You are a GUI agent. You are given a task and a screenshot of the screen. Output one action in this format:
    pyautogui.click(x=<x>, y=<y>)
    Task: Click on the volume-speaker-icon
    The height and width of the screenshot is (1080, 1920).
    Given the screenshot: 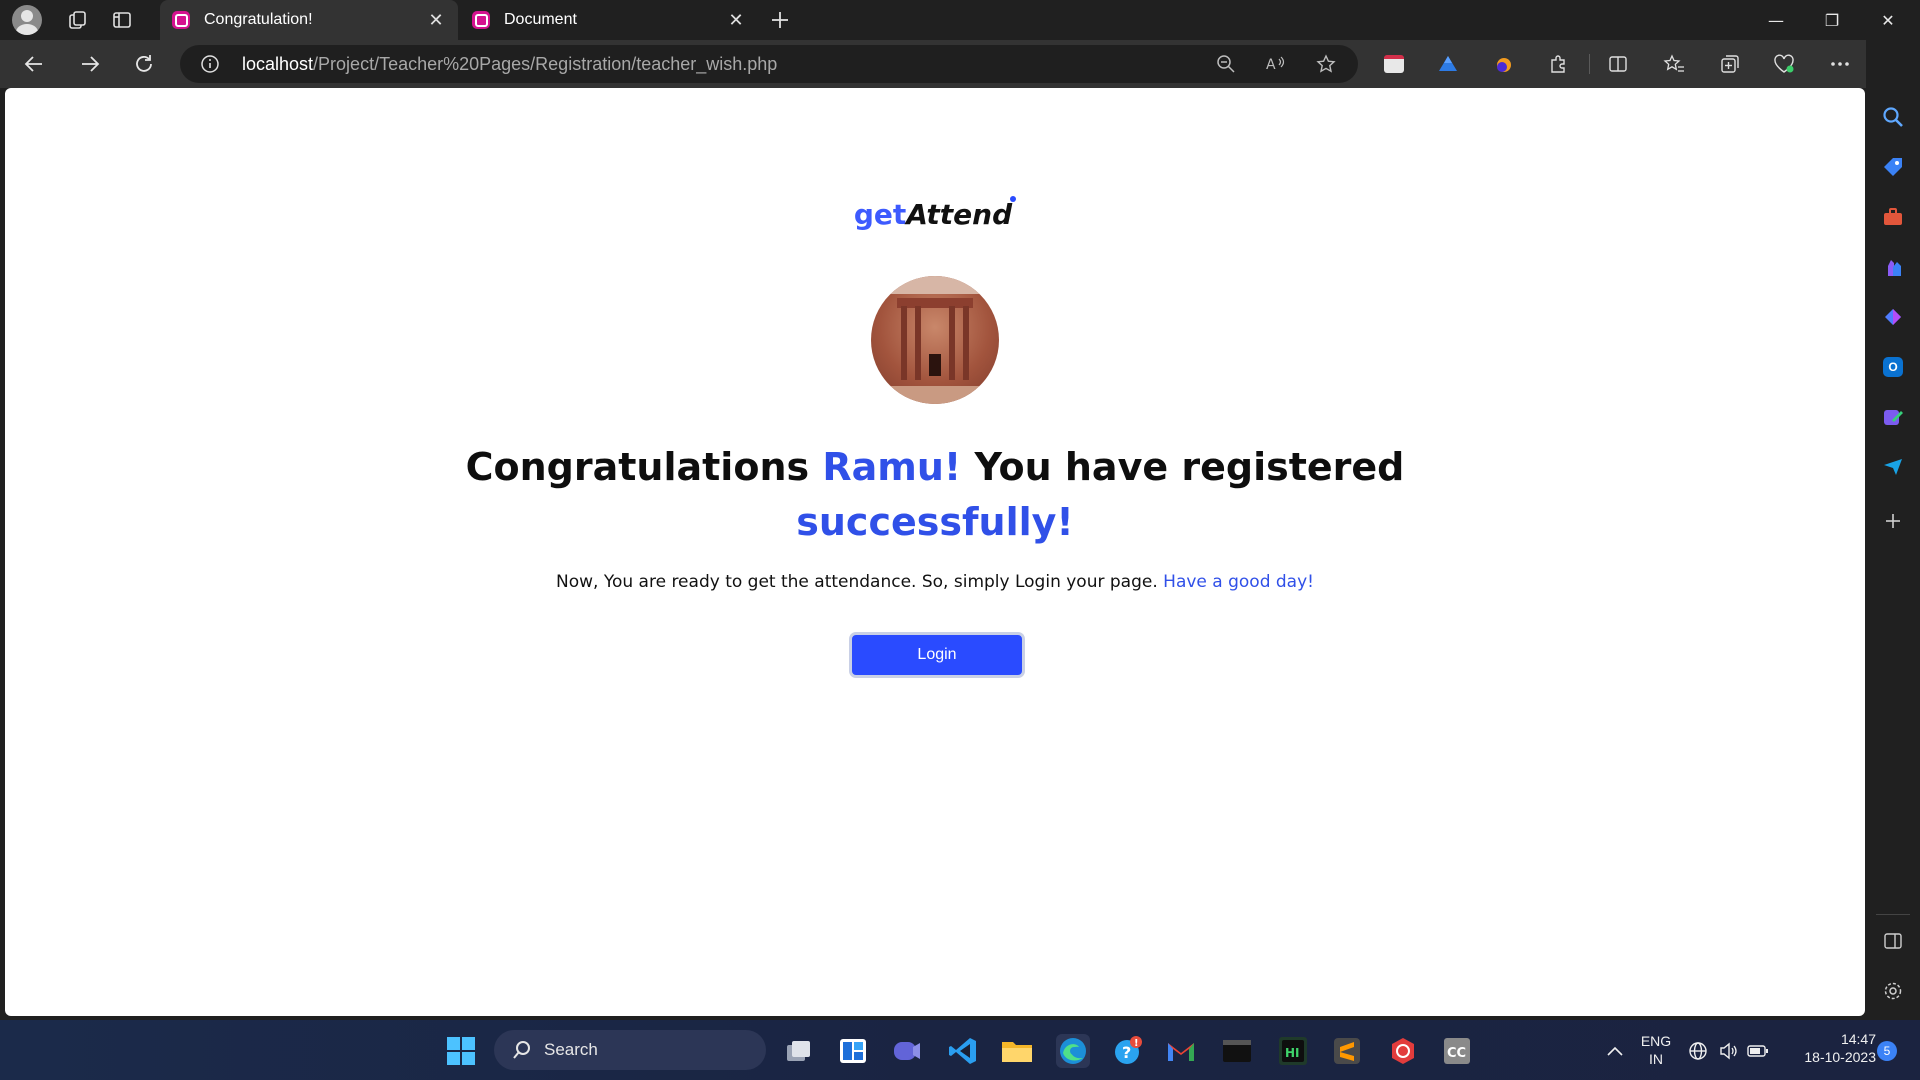 What is the action you would take?
    pyautogui.click(x=1728, y=1051)
    